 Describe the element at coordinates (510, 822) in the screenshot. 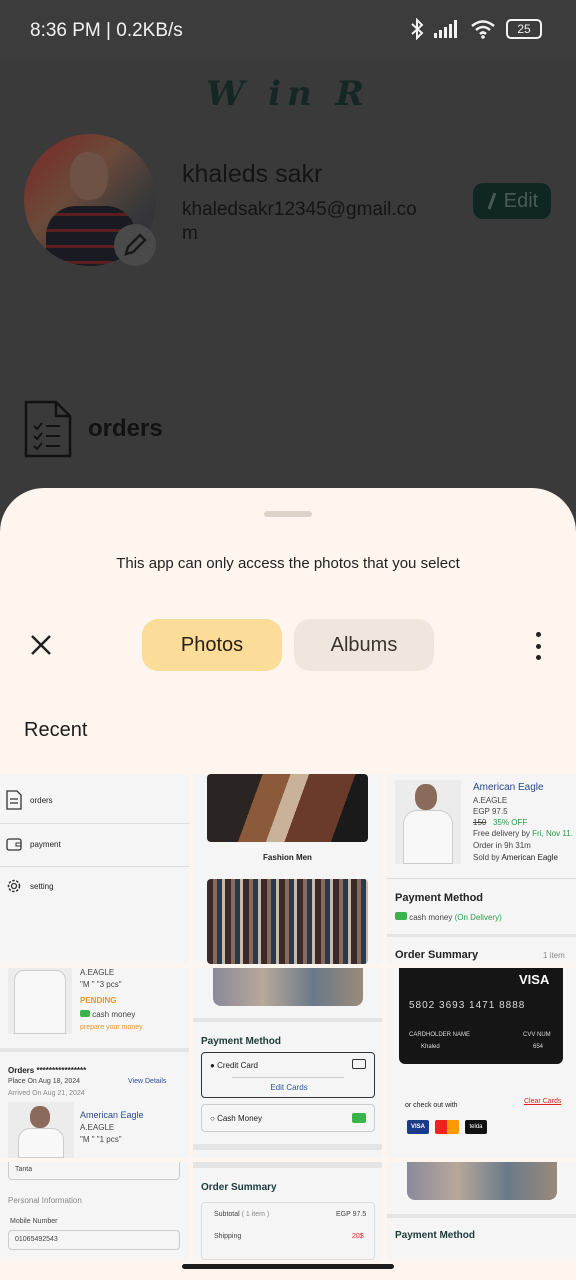

I see `thumb-text: 35% OFF` at that location.